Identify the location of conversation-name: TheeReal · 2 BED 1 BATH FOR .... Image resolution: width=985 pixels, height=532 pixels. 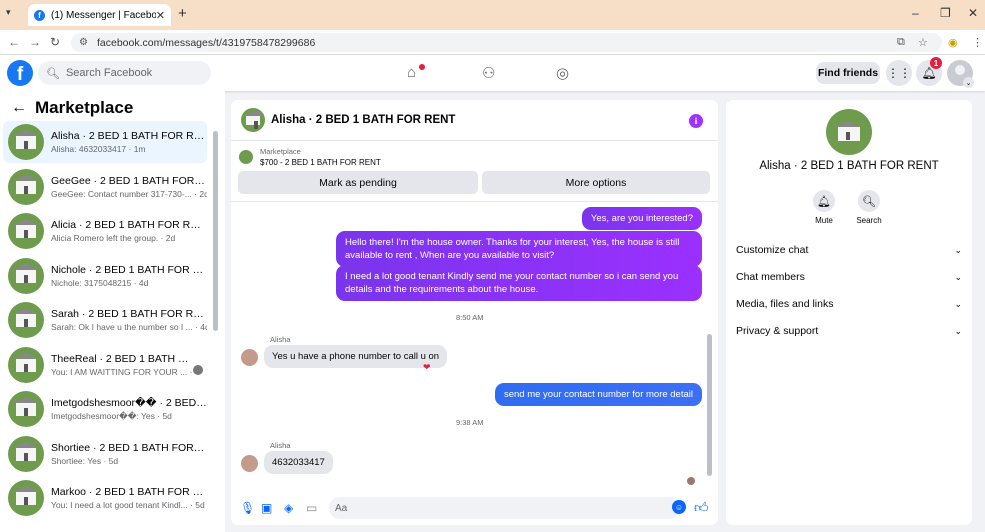
(122, 358).